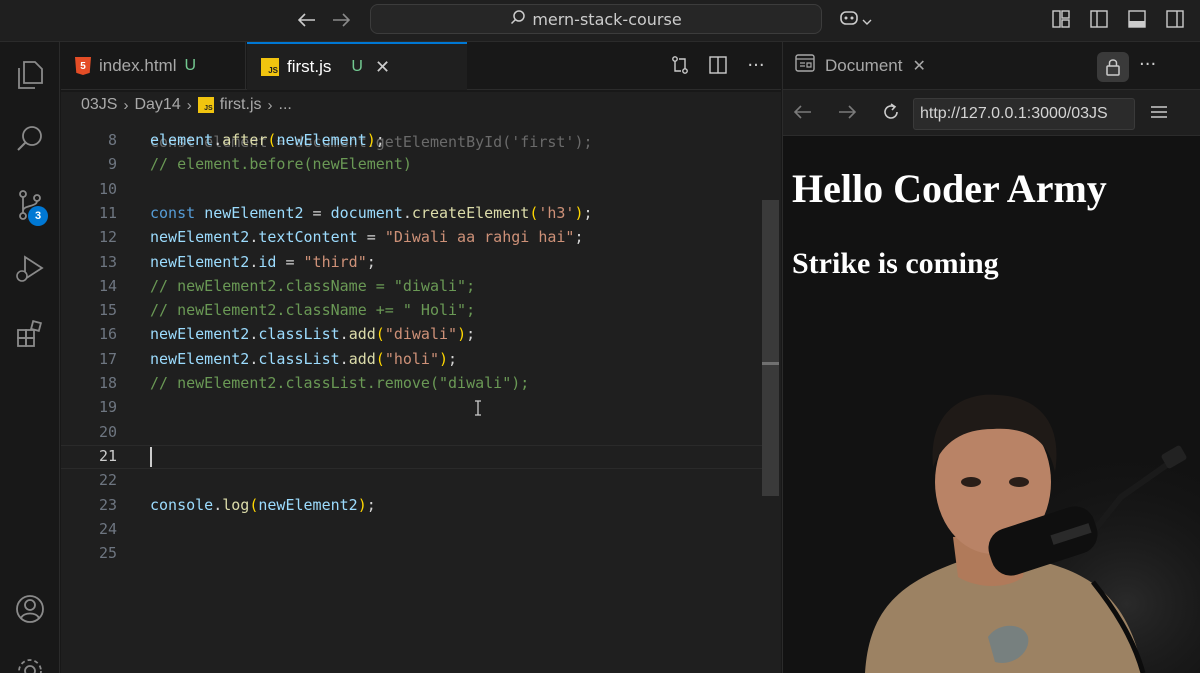 The image size is (1200, 673). Describe the element at coordinates (680, 65) in the screenshot. I see `open-changes-icon` at that location.